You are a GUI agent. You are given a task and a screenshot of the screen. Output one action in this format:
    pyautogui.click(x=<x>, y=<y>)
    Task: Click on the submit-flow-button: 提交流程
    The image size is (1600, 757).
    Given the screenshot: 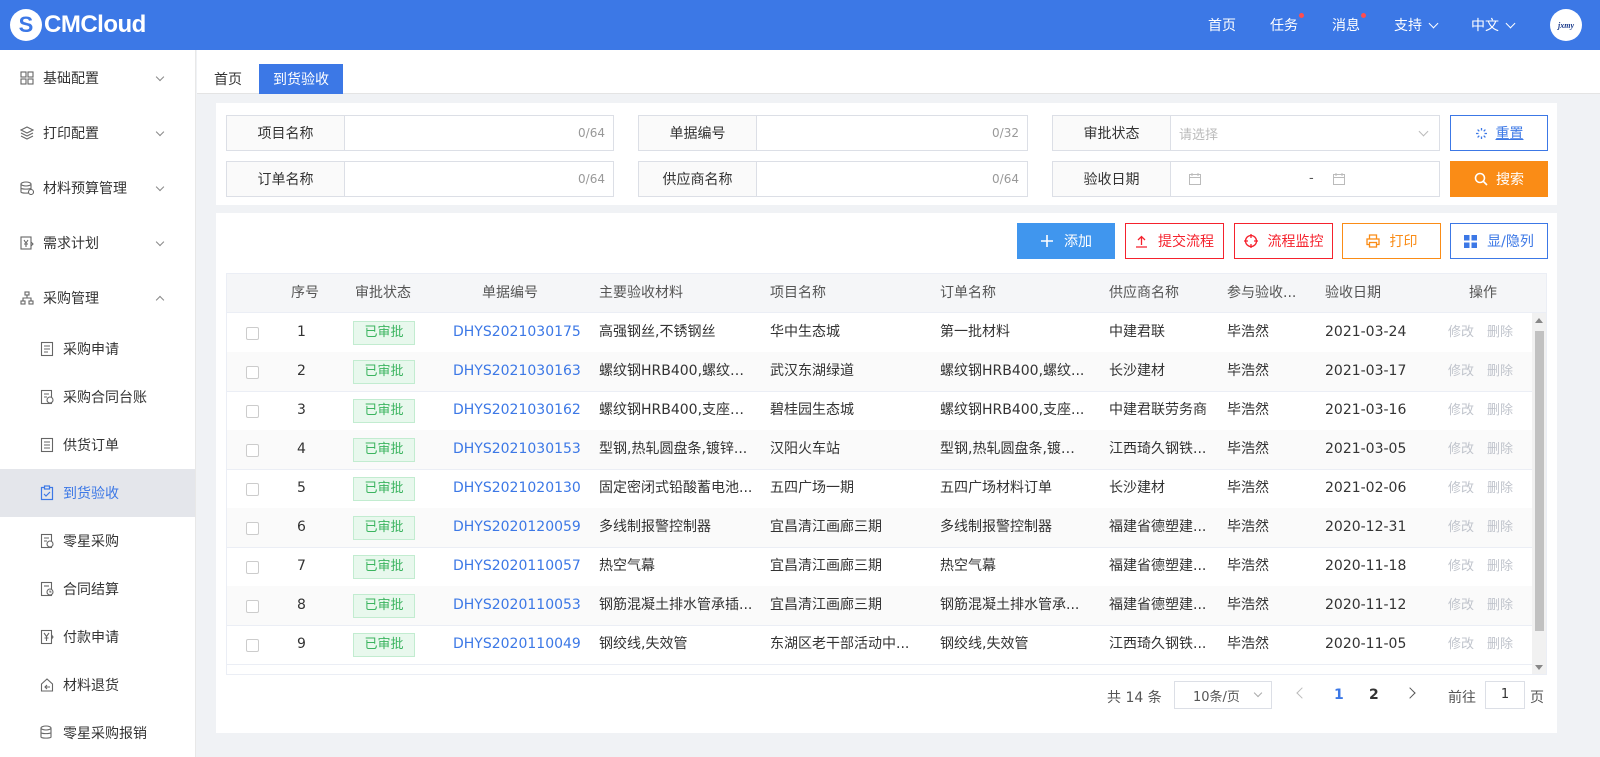 What is the action you would take?
    pyautogui.click(x=1174, y=241)
    